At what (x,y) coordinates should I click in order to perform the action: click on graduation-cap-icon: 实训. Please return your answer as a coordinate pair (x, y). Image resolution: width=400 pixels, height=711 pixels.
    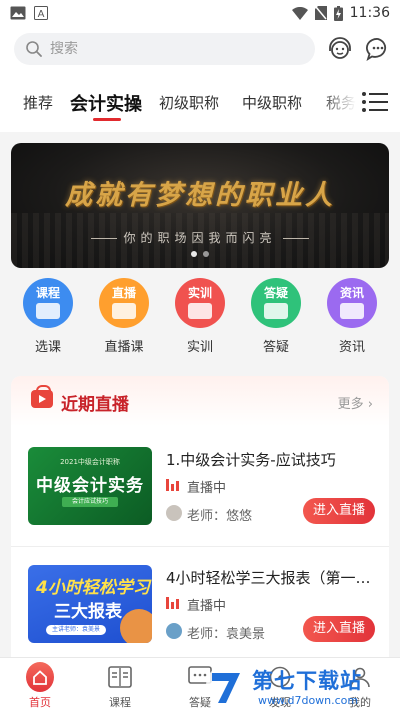
    Looking at the image, I should click on (200, 303).